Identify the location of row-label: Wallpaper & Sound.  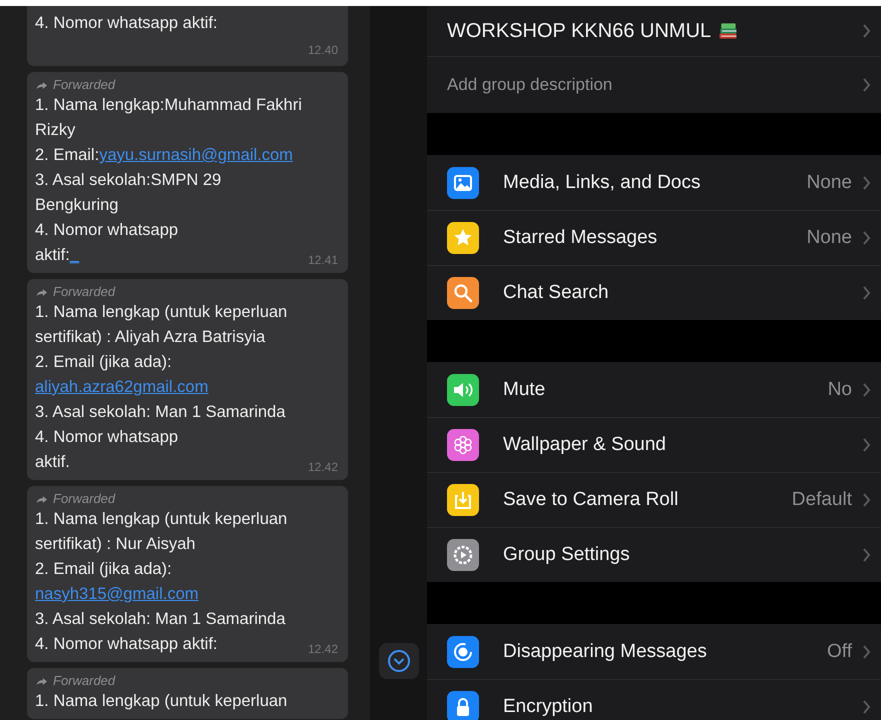
(584, 445).